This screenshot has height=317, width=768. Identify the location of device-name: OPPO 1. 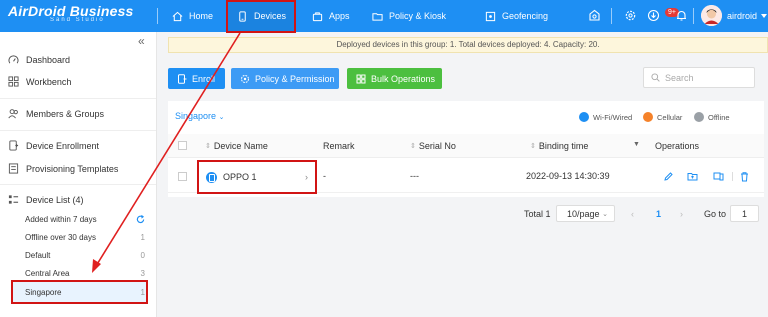
(240, 177).